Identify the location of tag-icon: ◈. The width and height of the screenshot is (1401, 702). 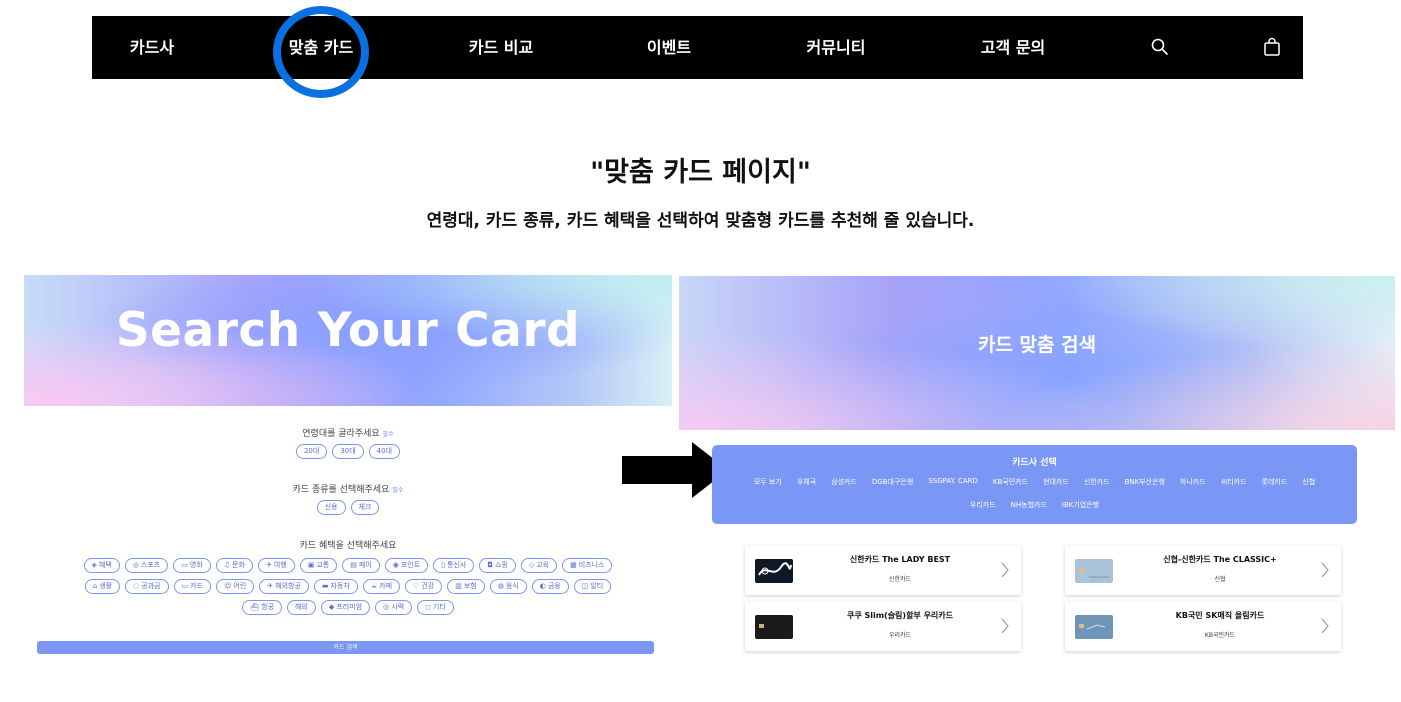
(94, 565).